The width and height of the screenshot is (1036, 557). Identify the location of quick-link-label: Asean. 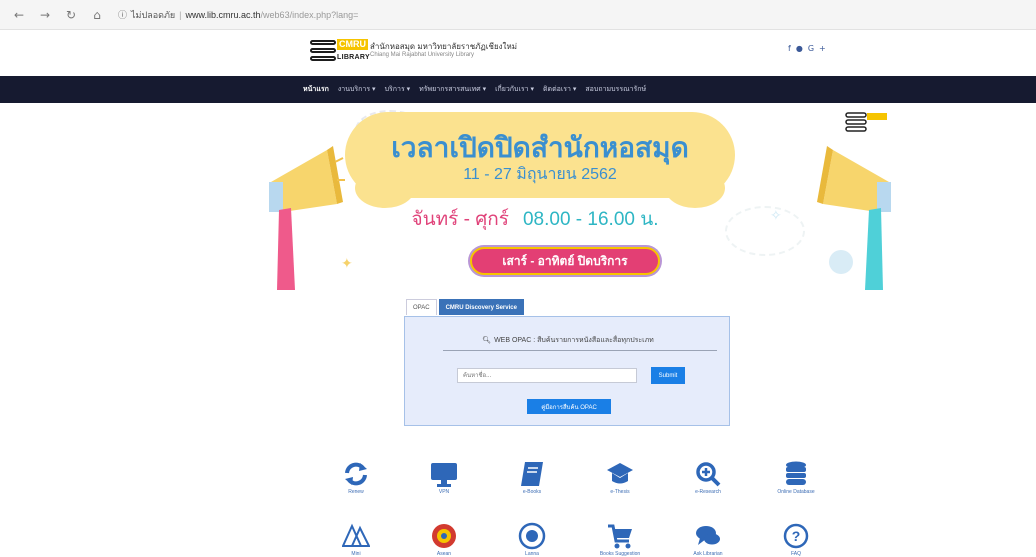
(444, 554).